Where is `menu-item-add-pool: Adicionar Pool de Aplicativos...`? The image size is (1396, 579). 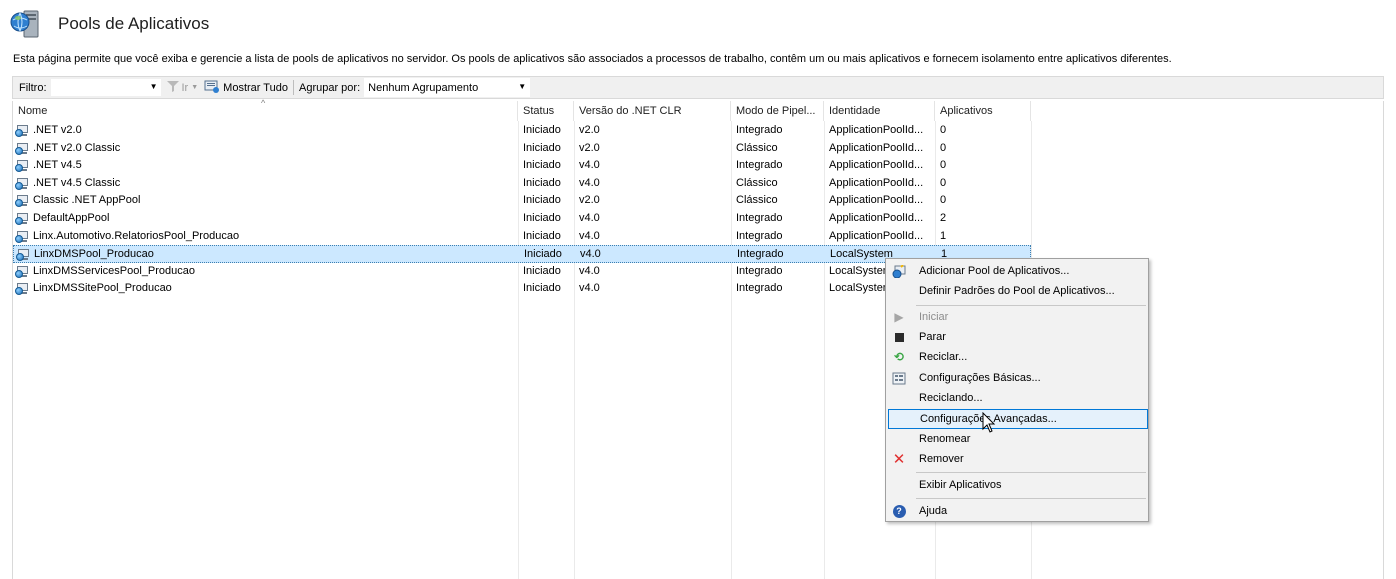
menu-item-add-pool: Adicionar Pool de Aplicativos... is located at coordinates (1018, 271).